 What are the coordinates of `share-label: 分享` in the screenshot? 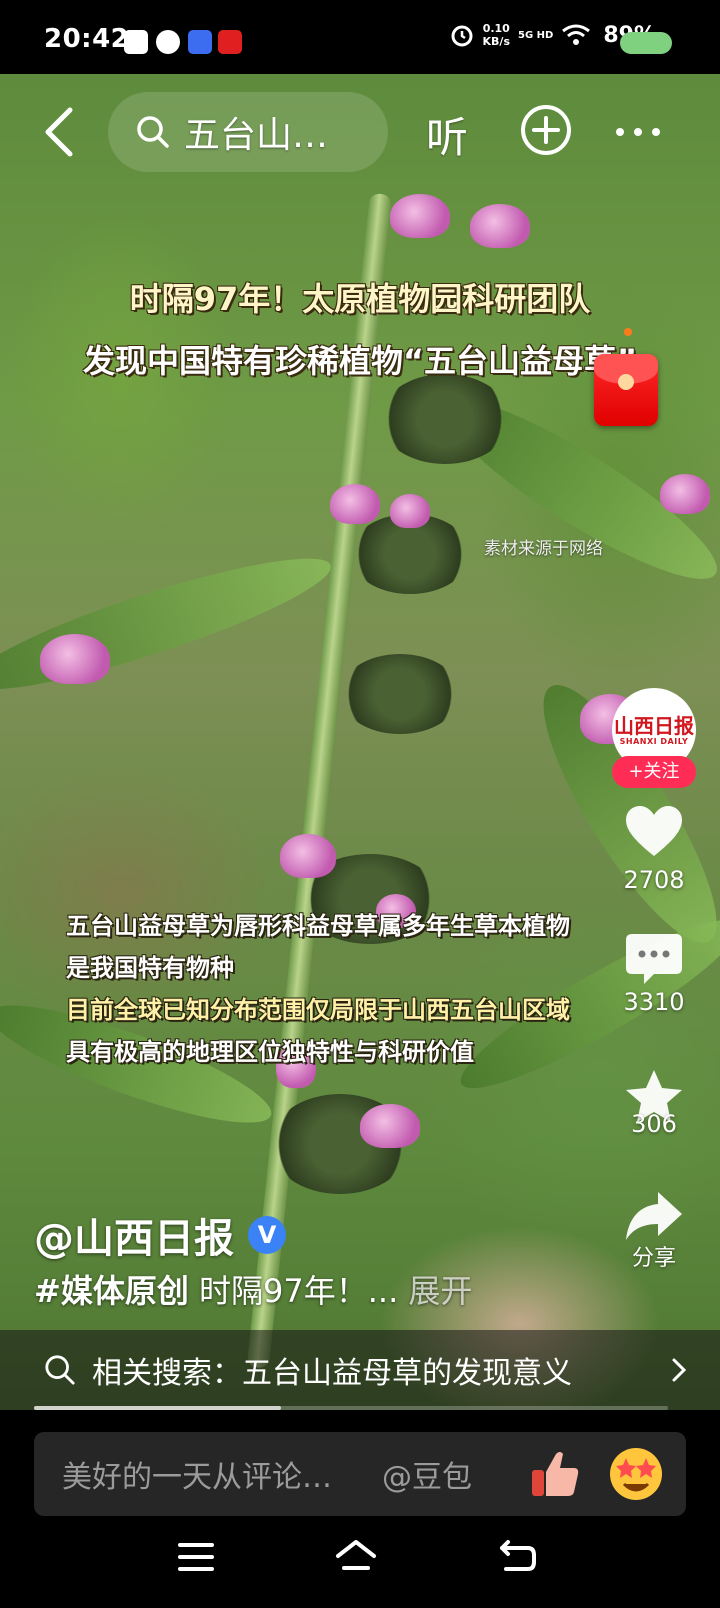 It's located at (653, 1258).